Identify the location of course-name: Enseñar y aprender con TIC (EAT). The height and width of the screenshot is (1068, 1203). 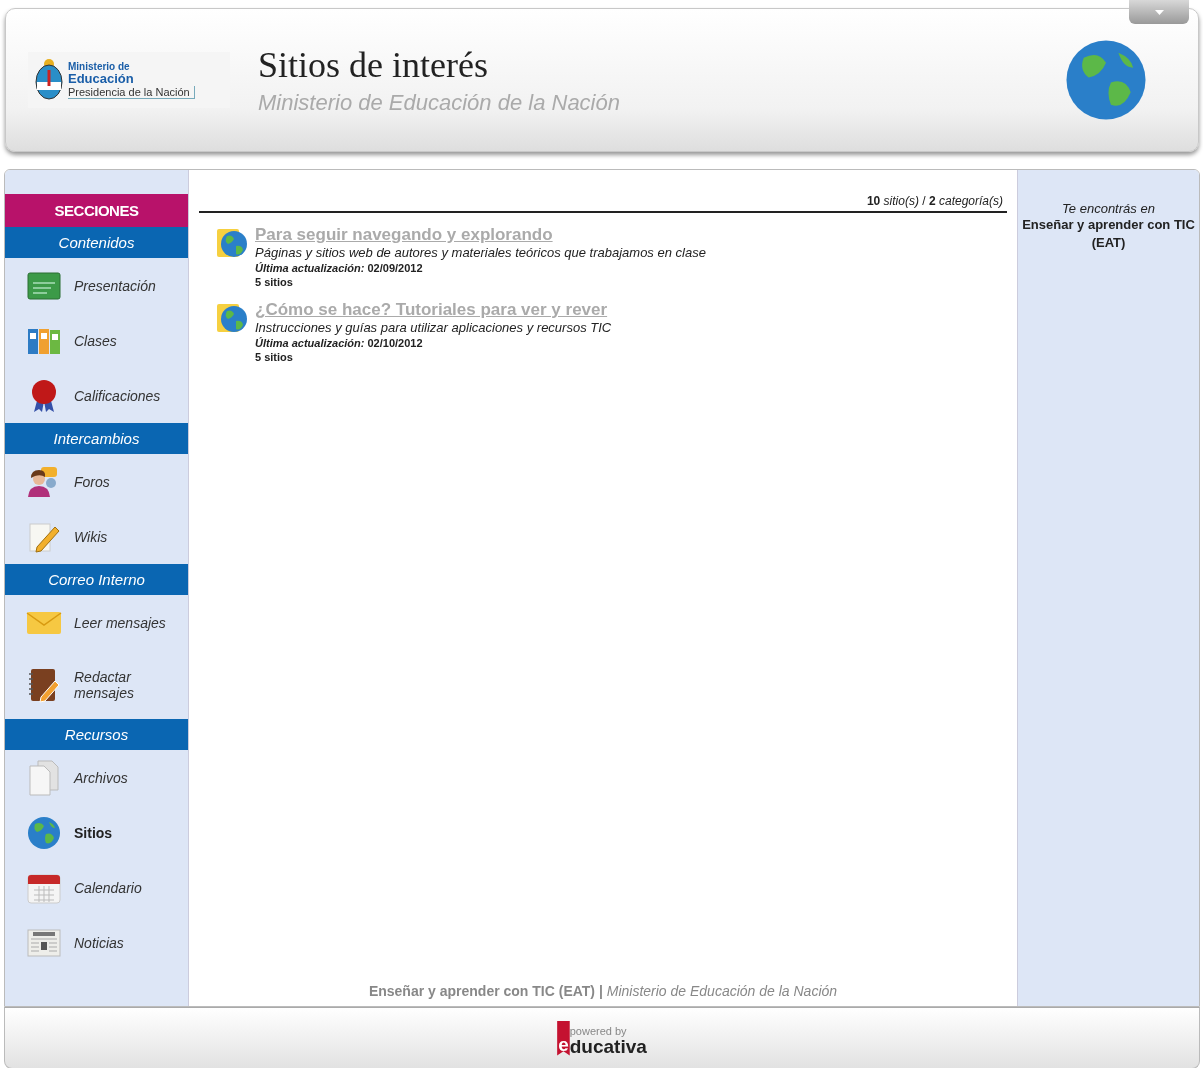
(1108, 234).